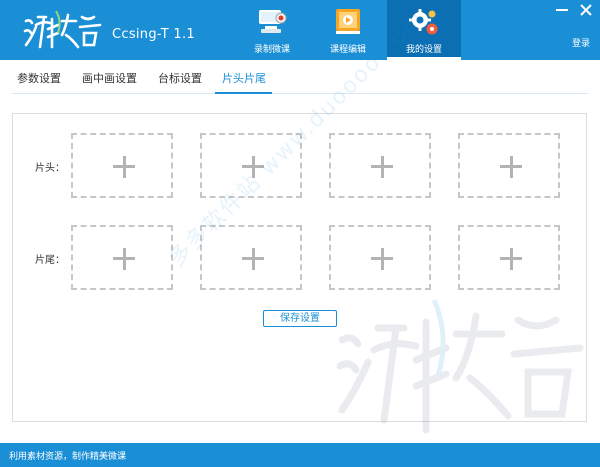 The height and width of the screenshot is (467, 600). What do you see at coordinates (244, 78) in the screenshot?
I see `subtab-intro-outro: 片头片尾` at bounding box center [244, 78].